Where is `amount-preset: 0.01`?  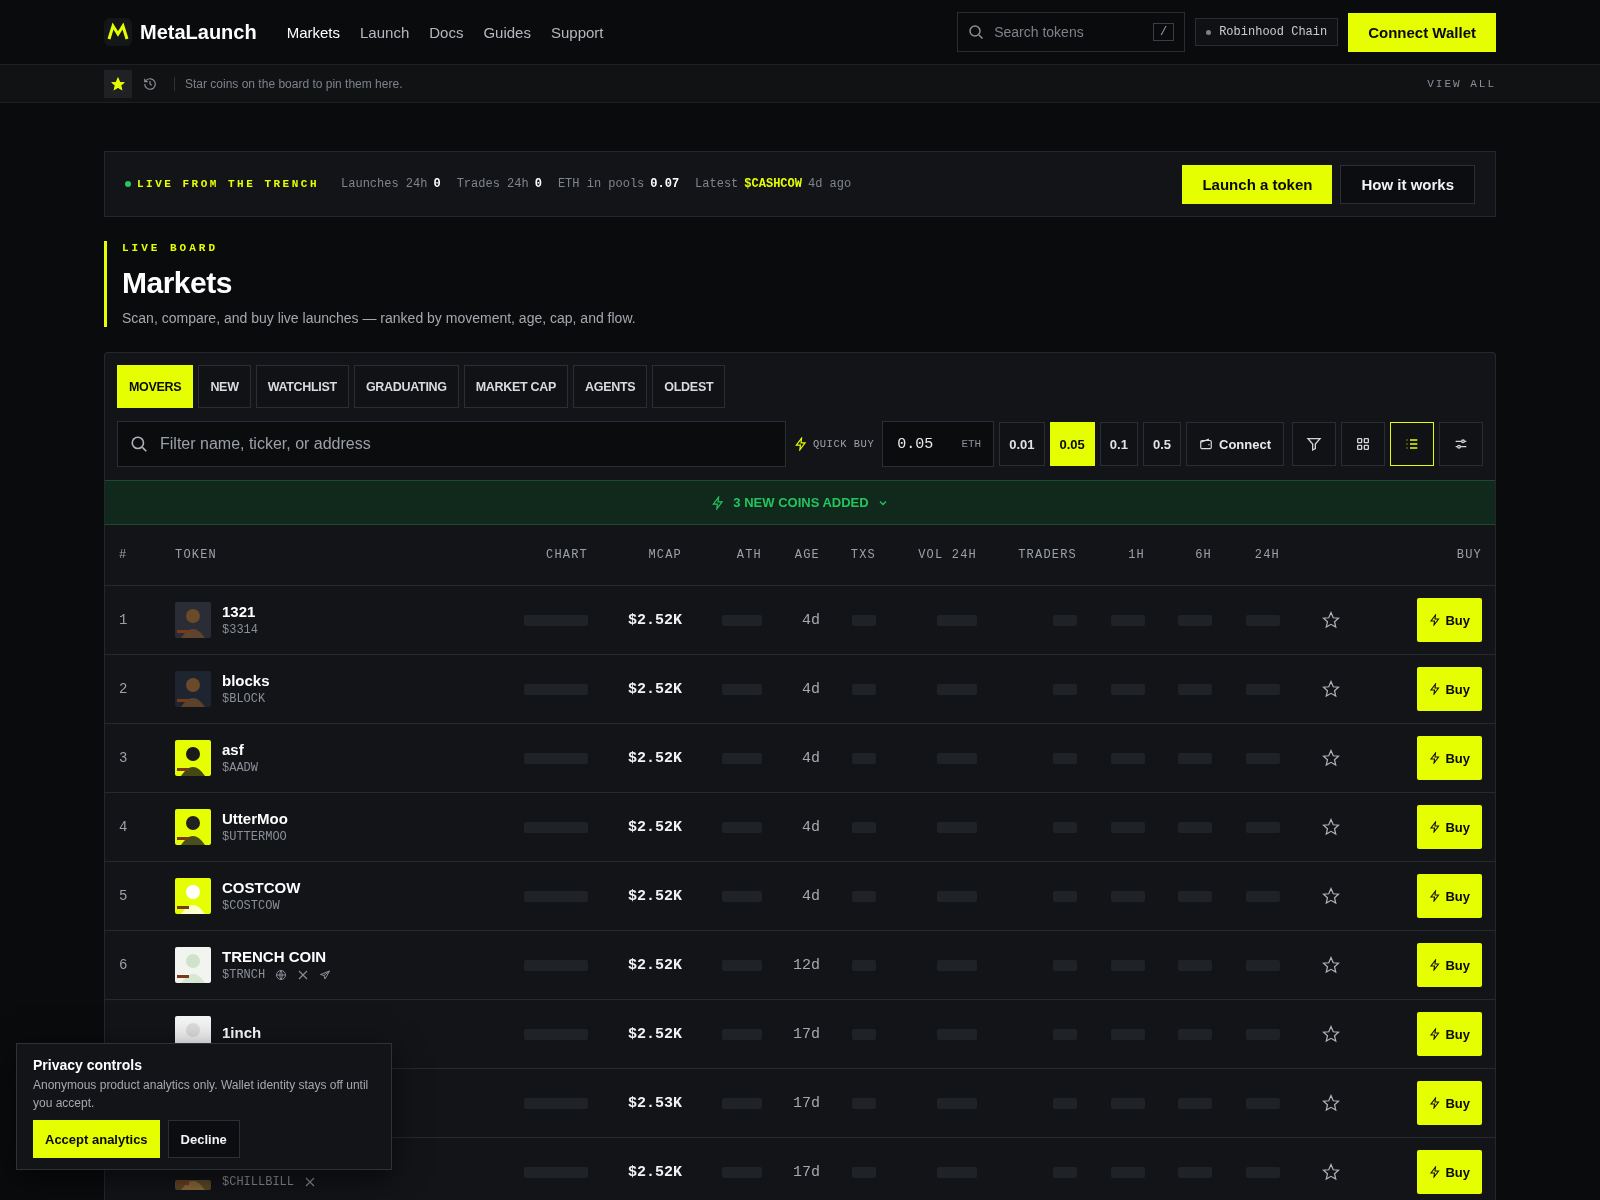 amount-preset: 0.01 is located at coordinates (1022, 444).